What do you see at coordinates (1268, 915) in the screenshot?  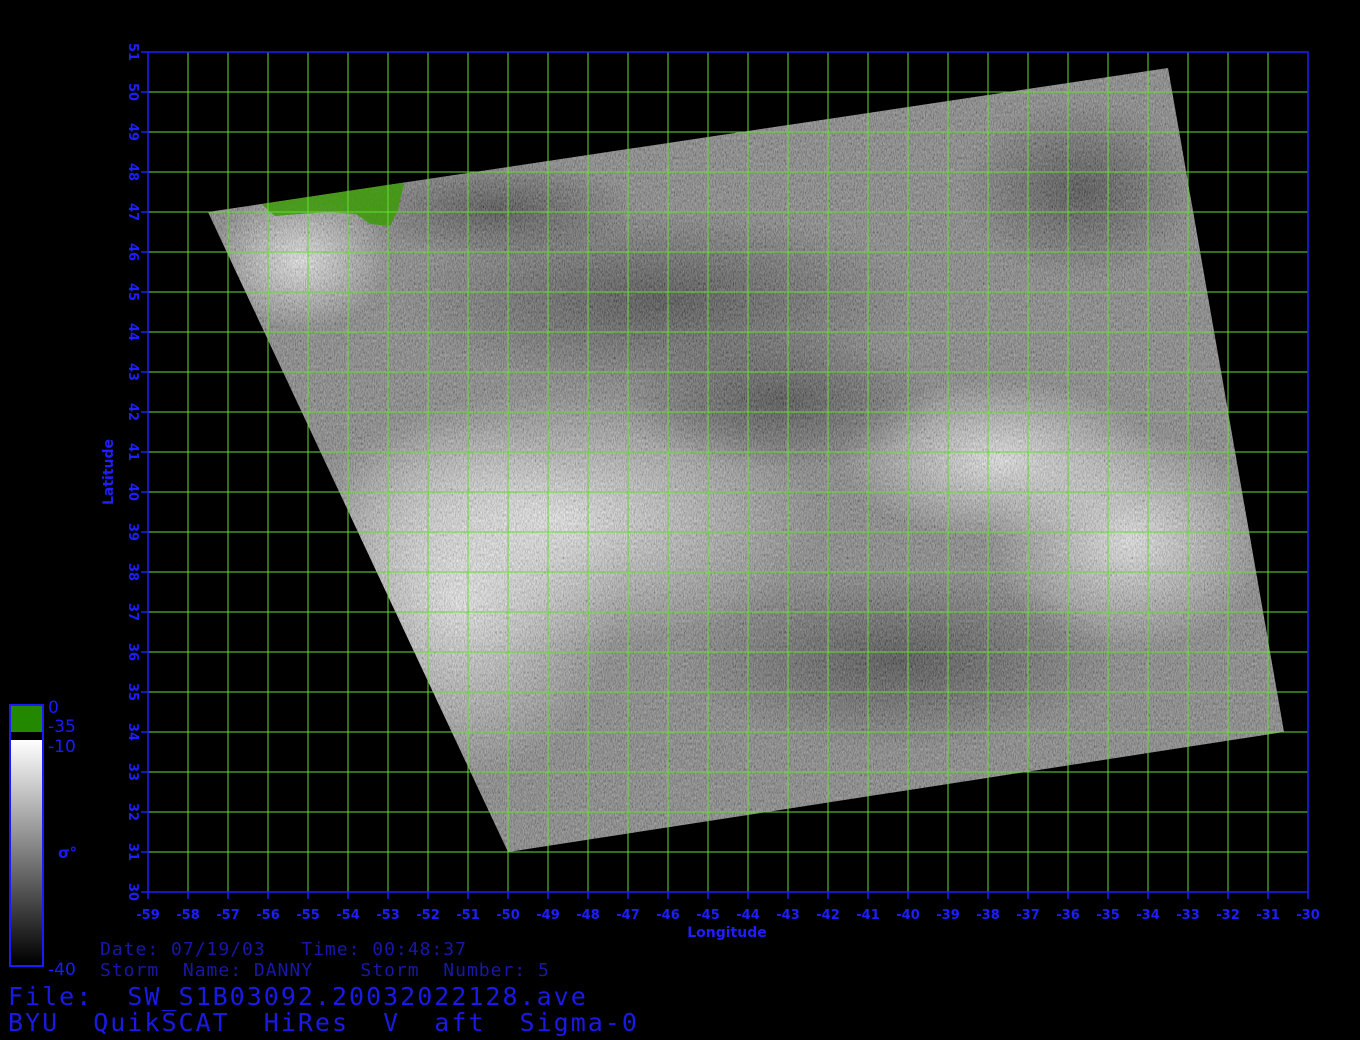 I see `lon-tick-label: -31` at bounding box center [1268, 915].